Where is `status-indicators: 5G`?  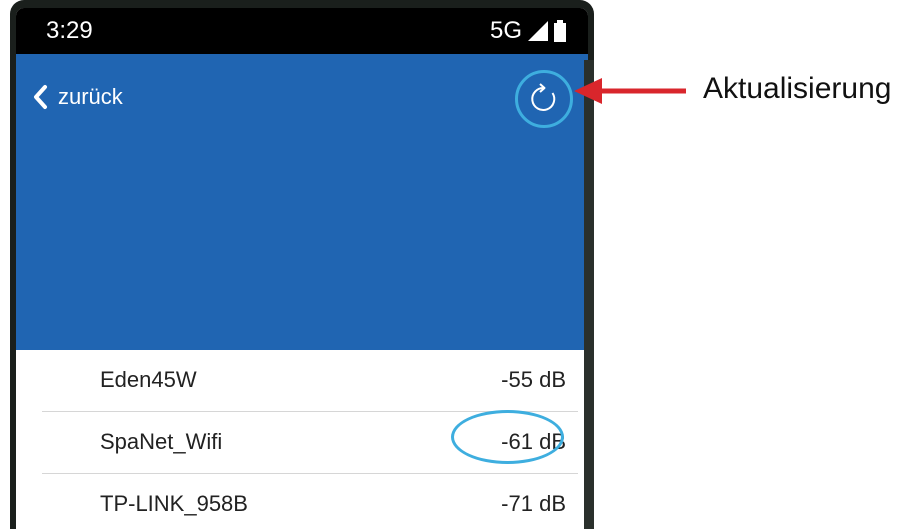
status-indicators: 5G is located at coordinates (528, 31).